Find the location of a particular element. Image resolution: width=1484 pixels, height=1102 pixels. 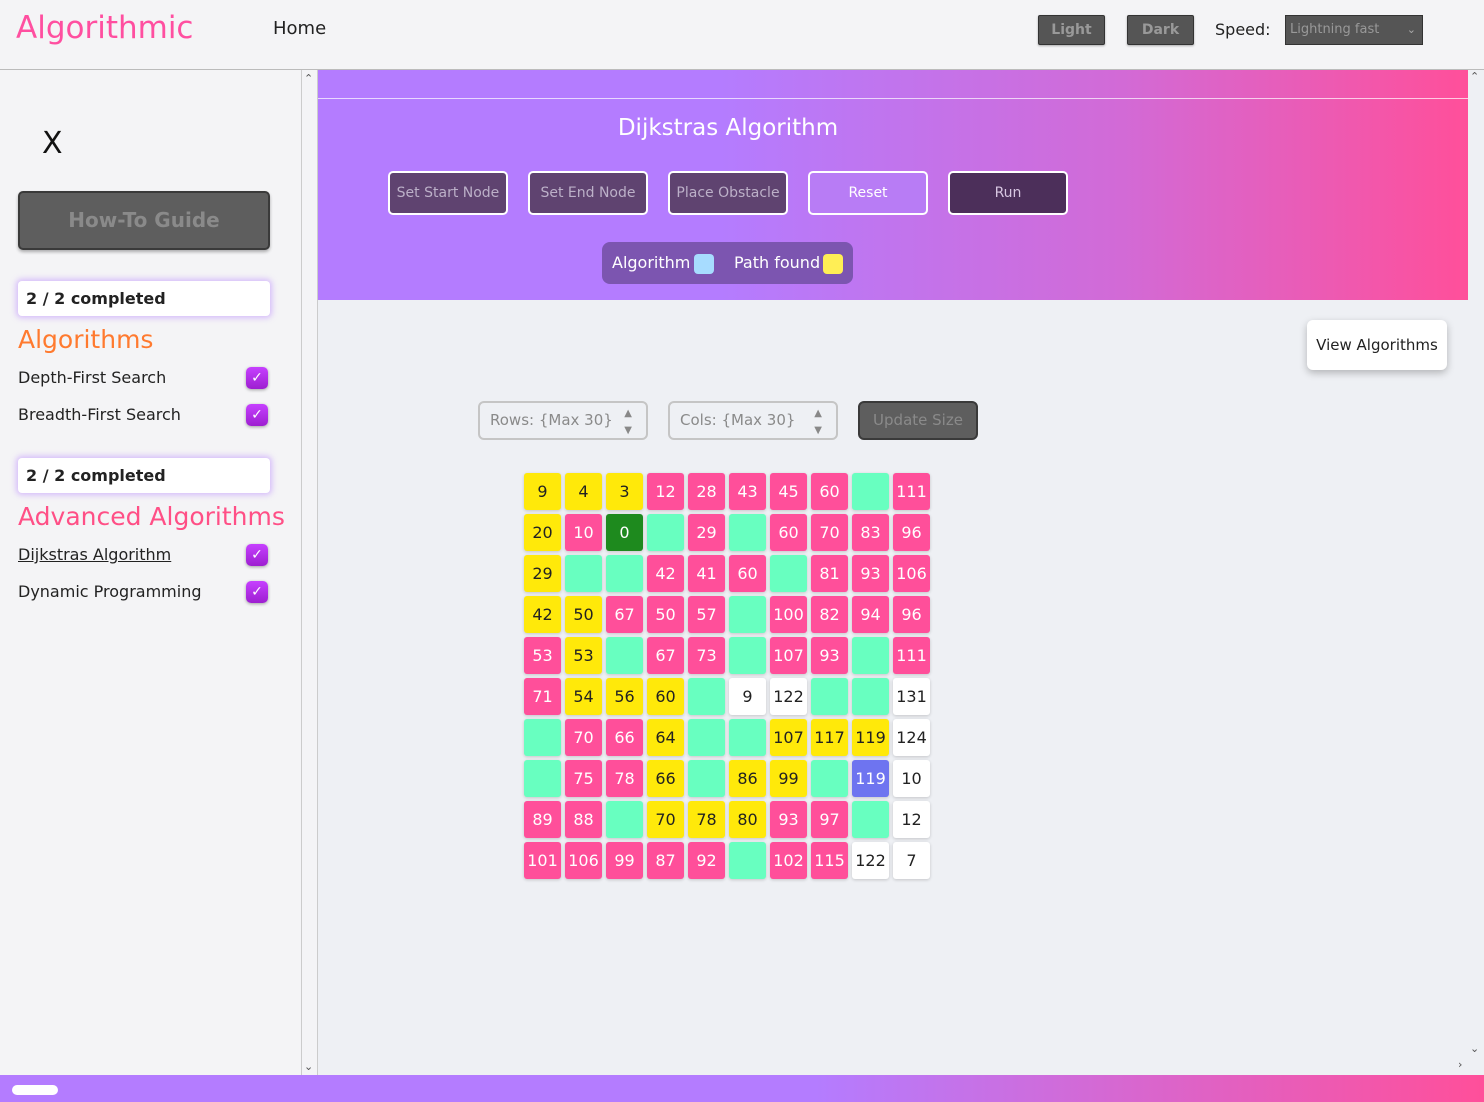

grid-cell-visited: 75 is located at coordinates (583, 778).